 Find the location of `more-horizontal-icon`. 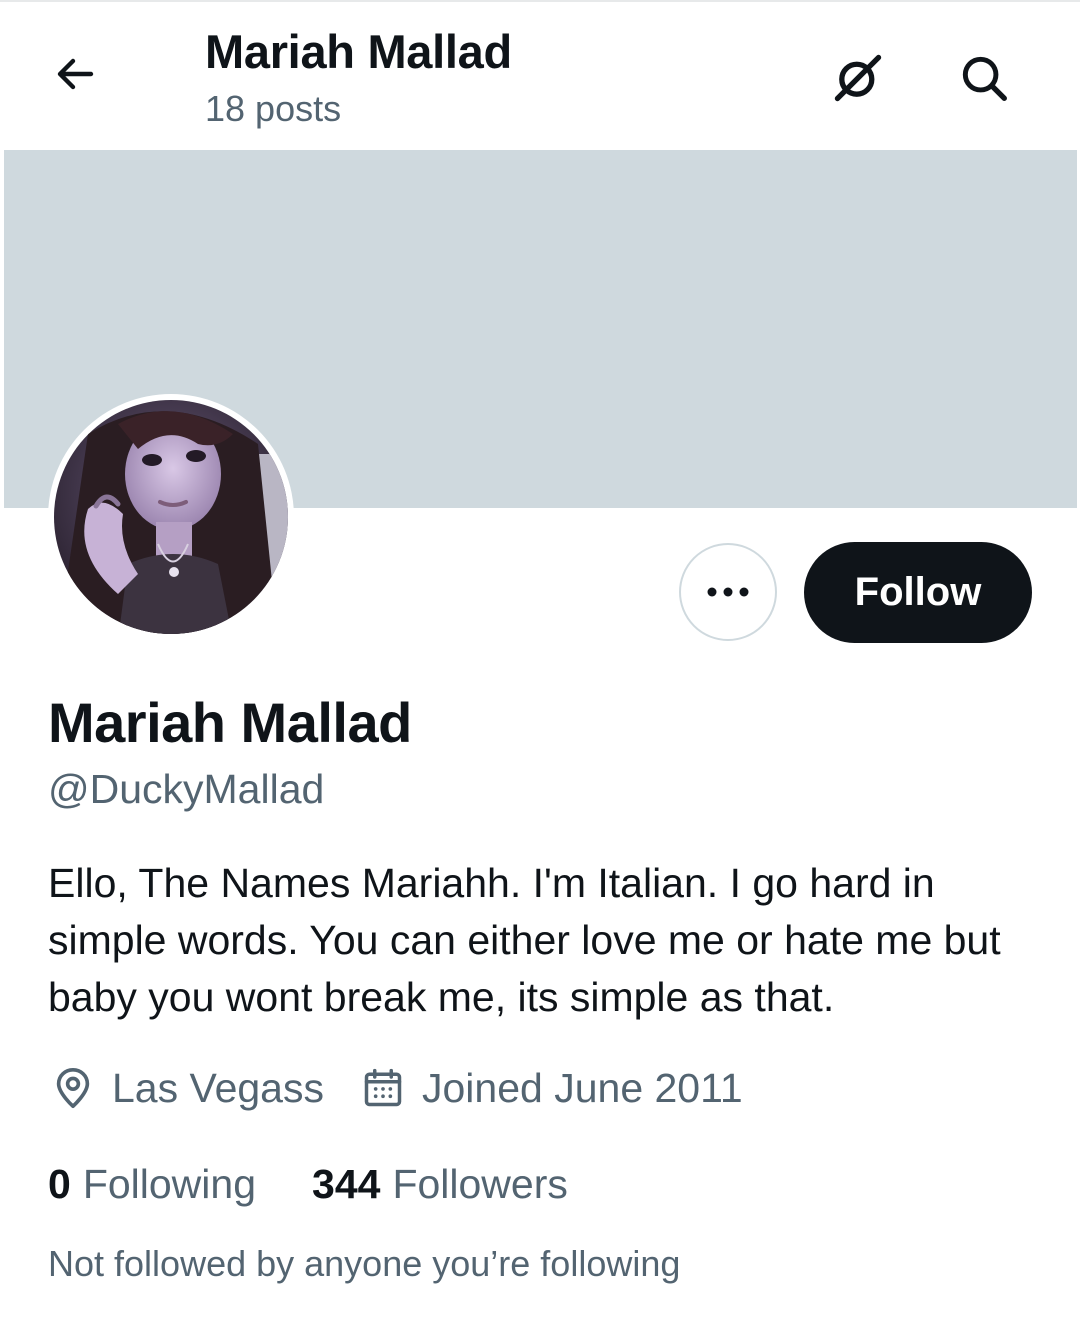

more-horizontal-icon is located at coordinates (728, 592).